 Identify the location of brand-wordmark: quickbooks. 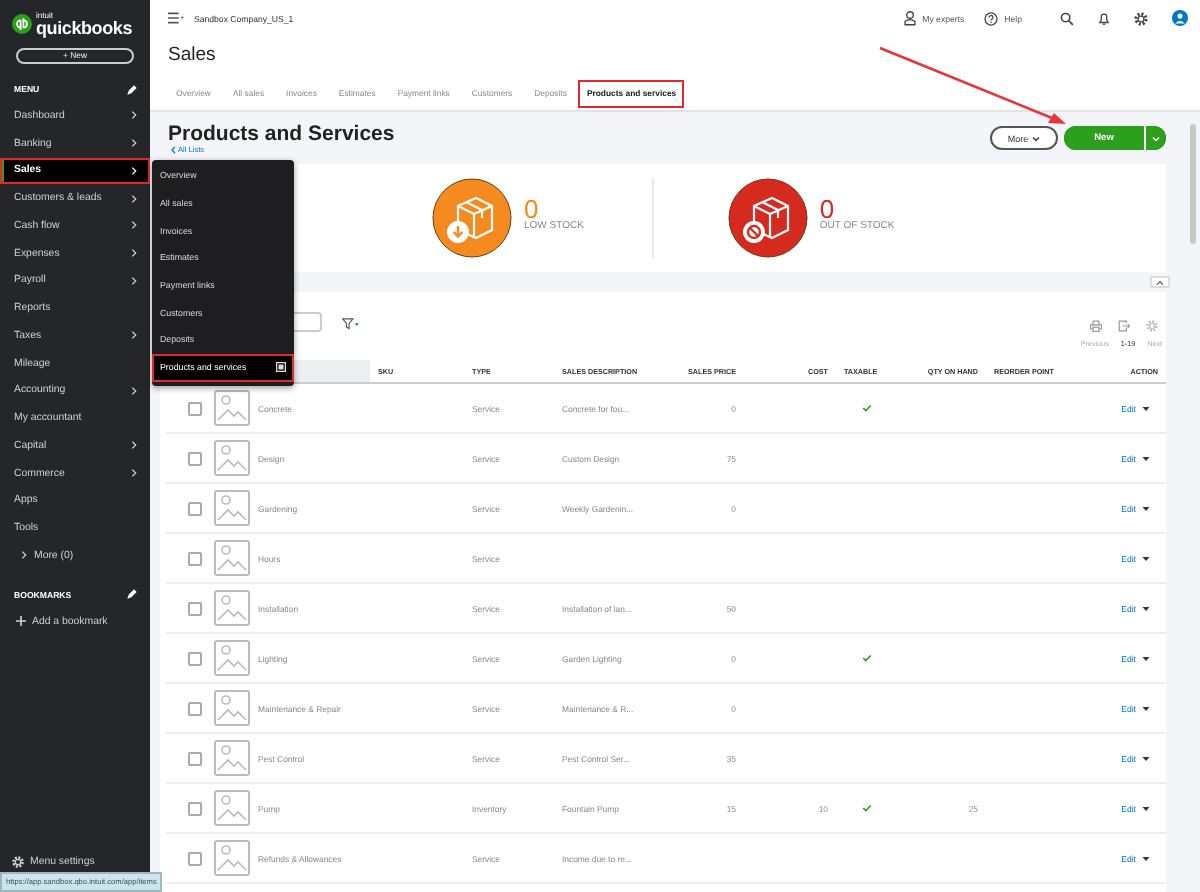
(84, 28).